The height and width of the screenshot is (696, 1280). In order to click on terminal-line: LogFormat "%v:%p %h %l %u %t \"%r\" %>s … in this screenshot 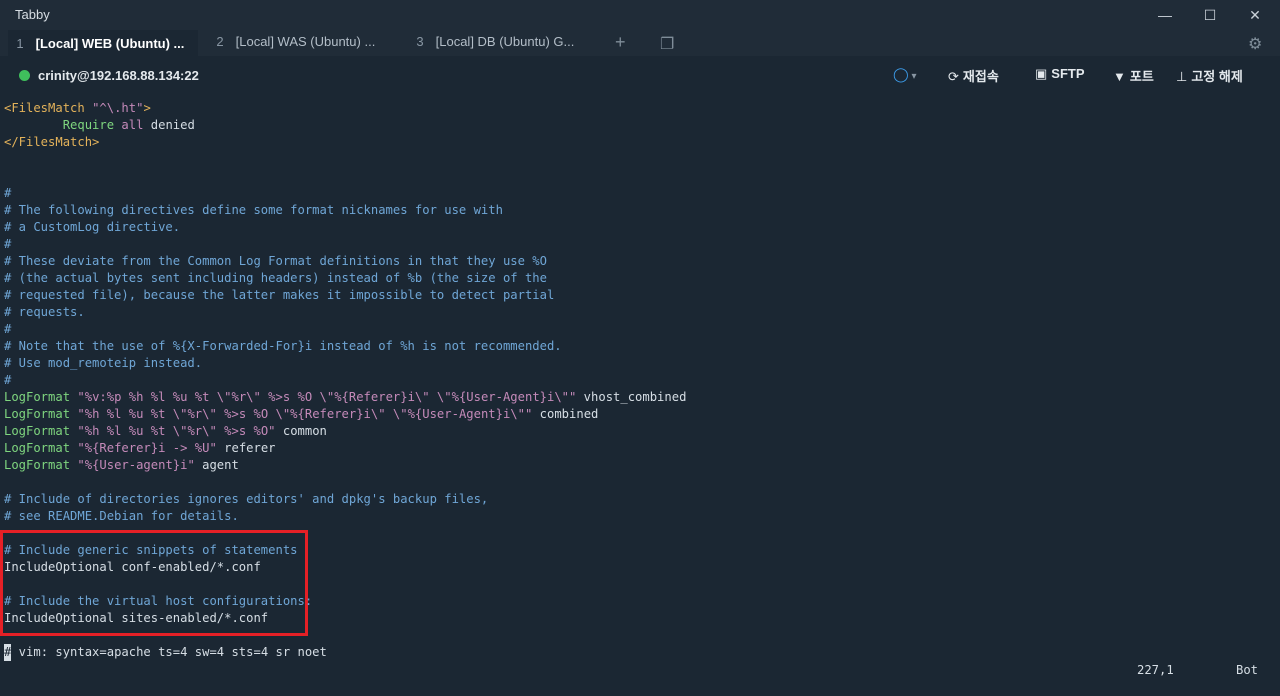, I will do `click(345, 397)`.